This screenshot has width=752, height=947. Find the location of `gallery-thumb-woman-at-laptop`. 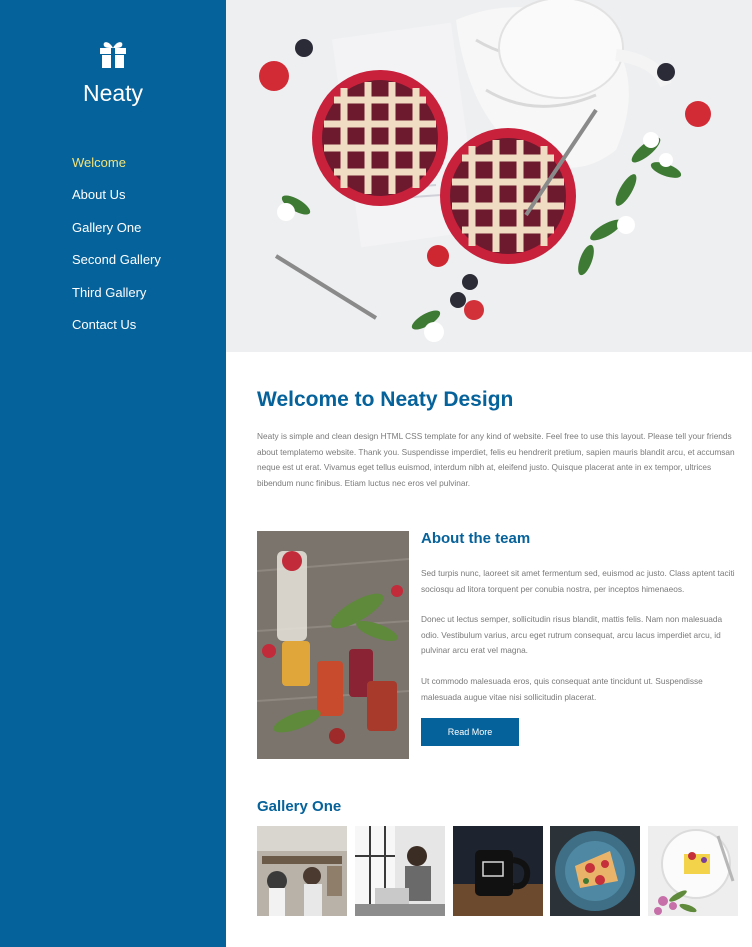

gallery-thumb-woman-at-laptop is located at coordinates (400, 871).